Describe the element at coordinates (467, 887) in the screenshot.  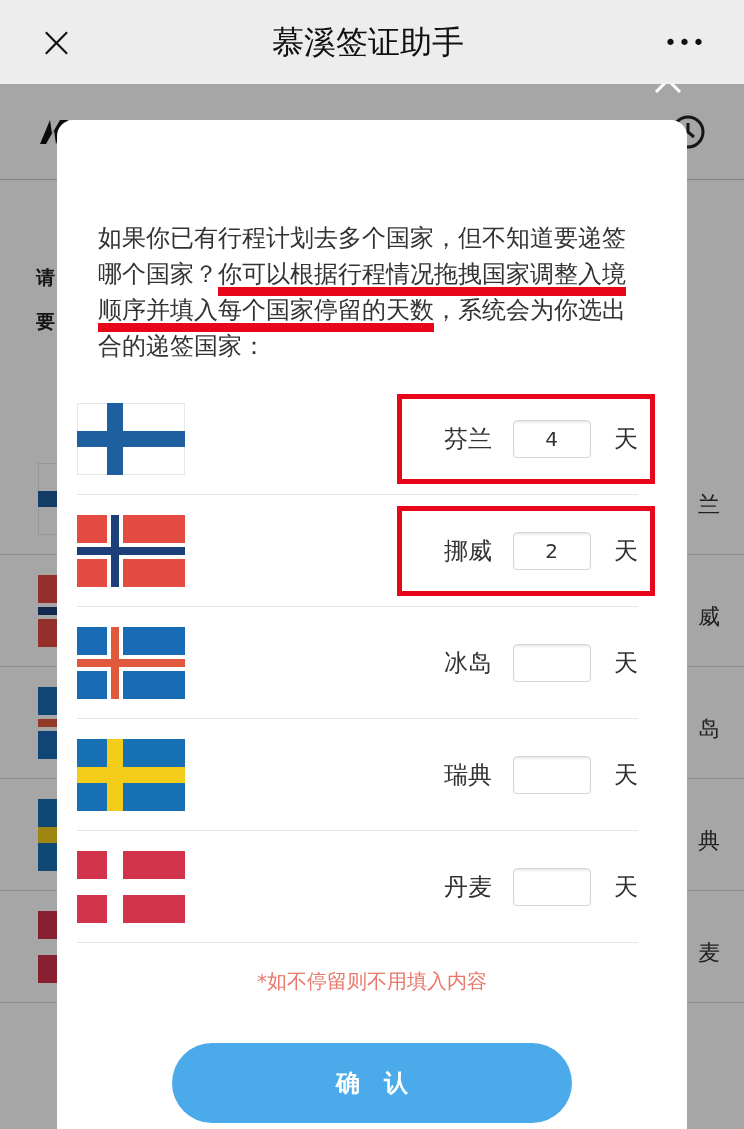
I see `country-name: 丹麦` at that location.